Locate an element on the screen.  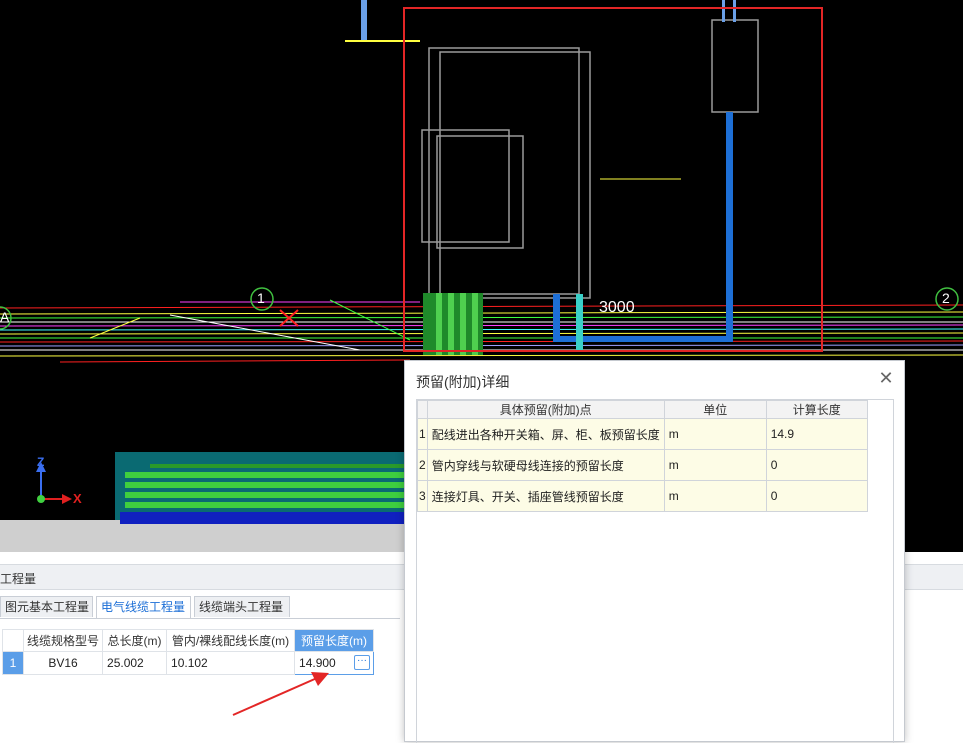
cell-length: 14.9 is located at coordinates (816, 434).